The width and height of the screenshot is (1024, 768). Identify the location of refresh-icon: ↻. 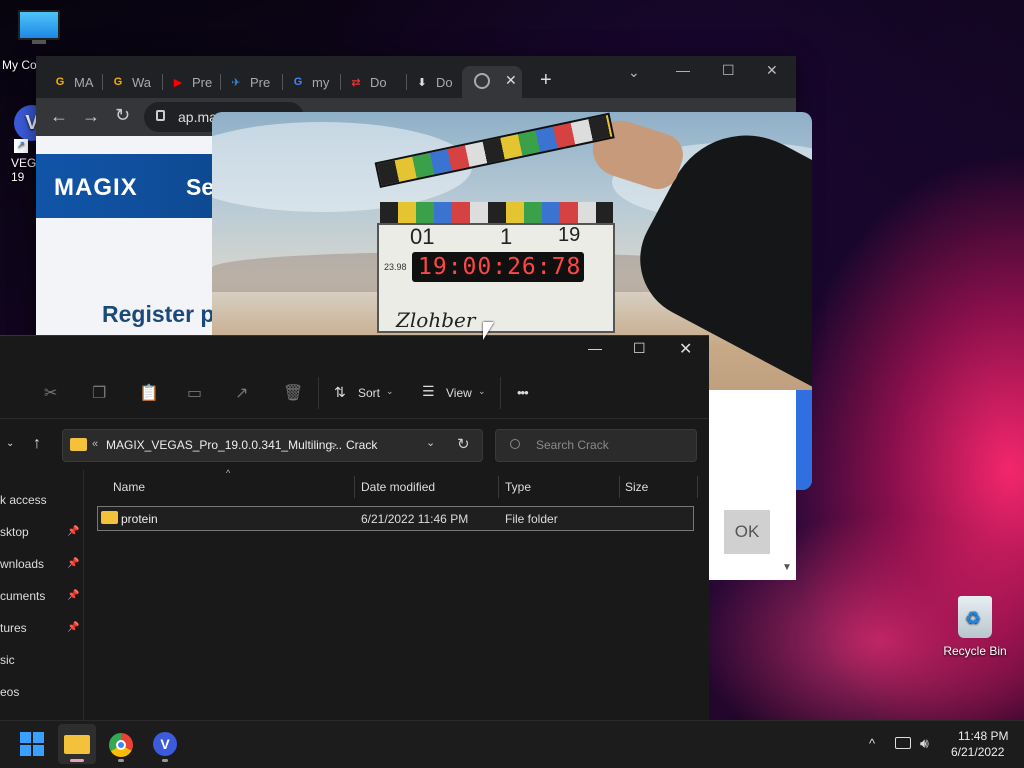
(463, 444).